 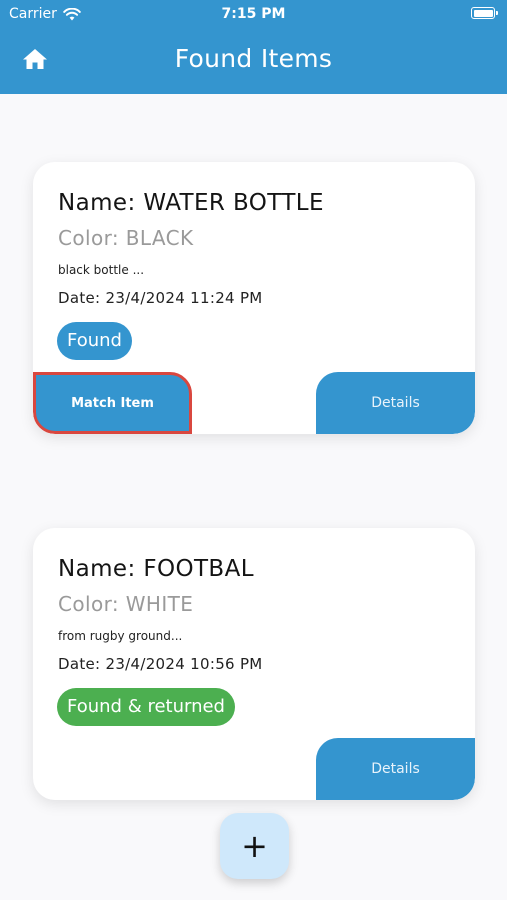 I want to click on item-date: Date: 23/4/2024 11:24 PM, so click(x=160, y=298).